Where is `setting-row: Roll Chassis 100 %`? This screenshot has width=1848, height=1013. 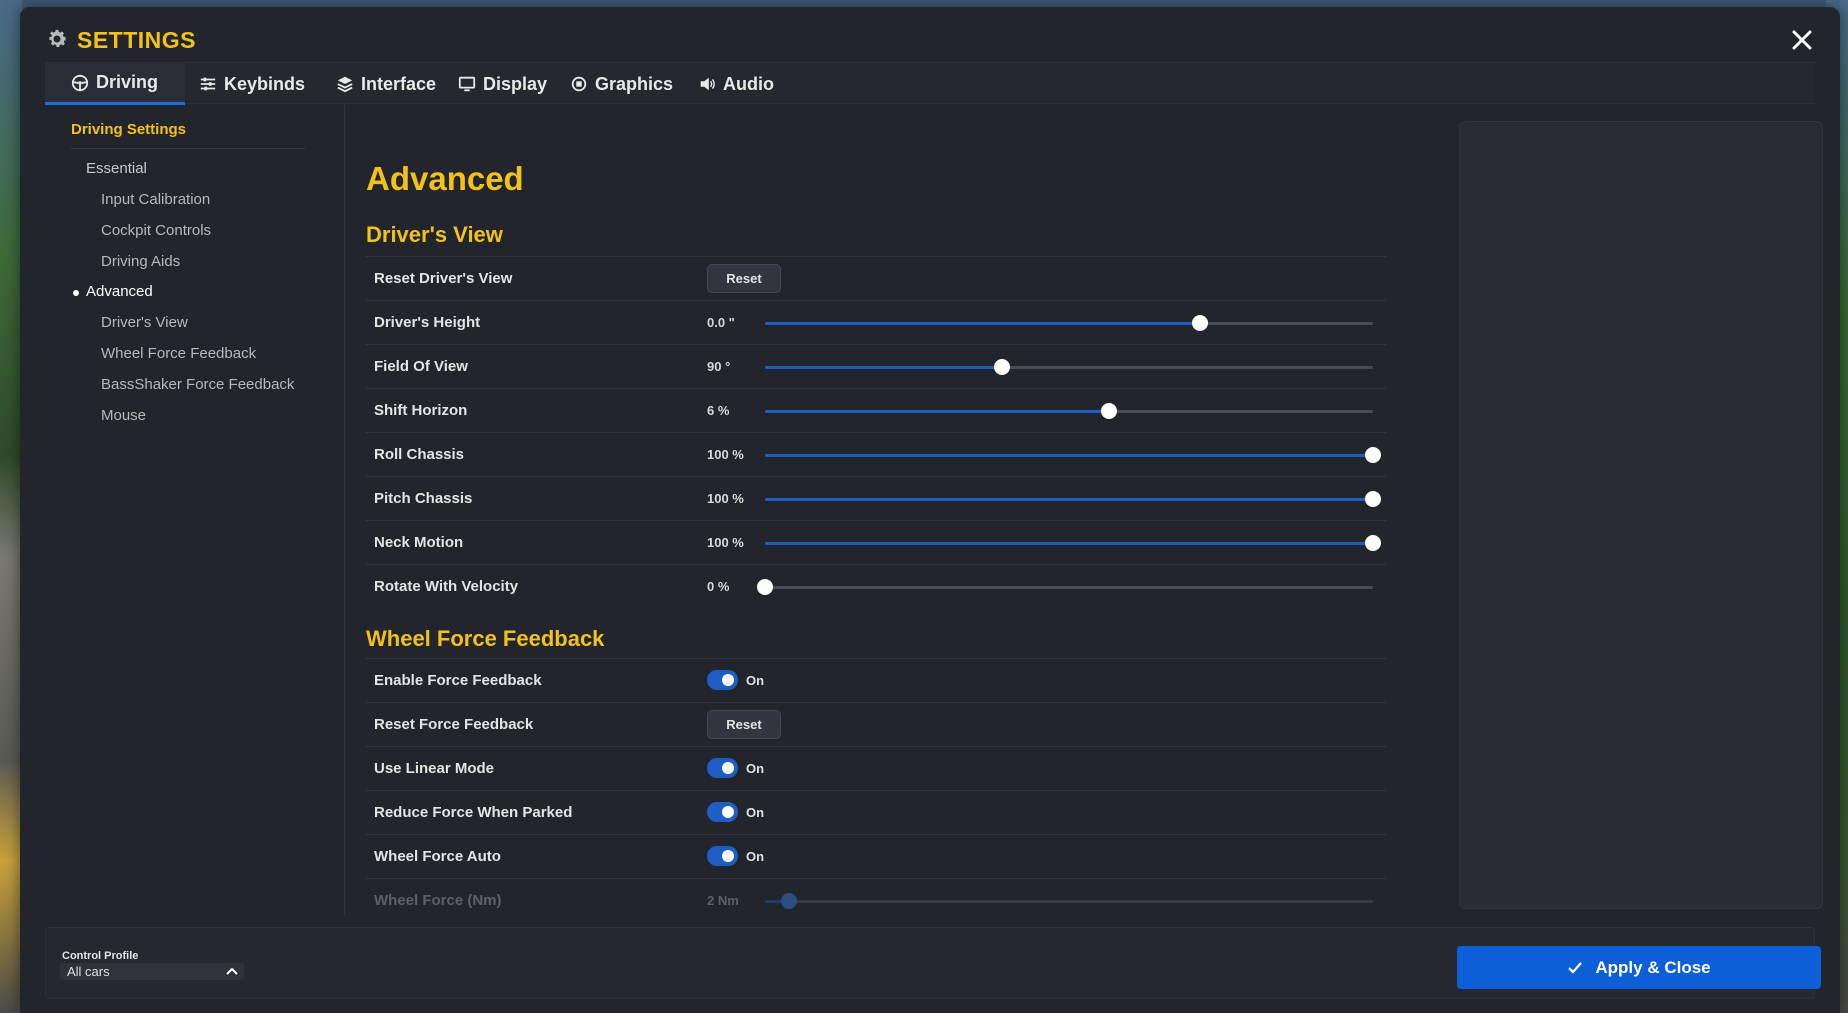
setting-row: Roll Chassis 100 % is located at coordinates (876, 454).